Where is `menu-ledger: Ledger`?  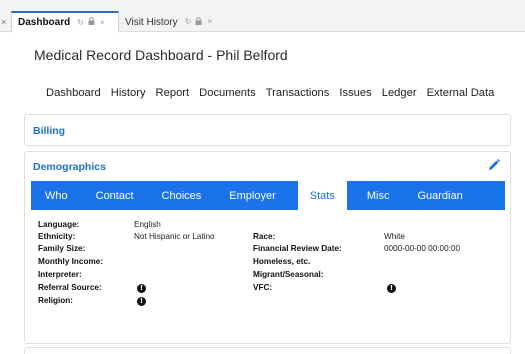 menu-ledger: Ledger is located at coordinates (399, 93).